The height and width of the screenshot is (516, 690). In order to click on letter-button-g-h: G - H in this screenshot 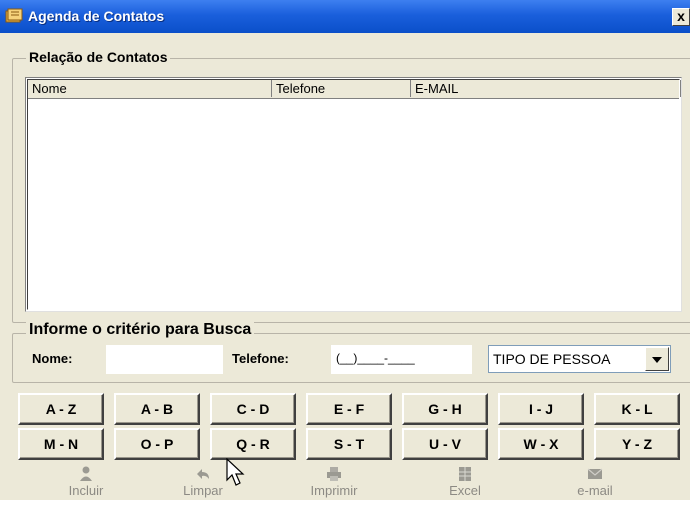, I will do `click(445, 409)`.